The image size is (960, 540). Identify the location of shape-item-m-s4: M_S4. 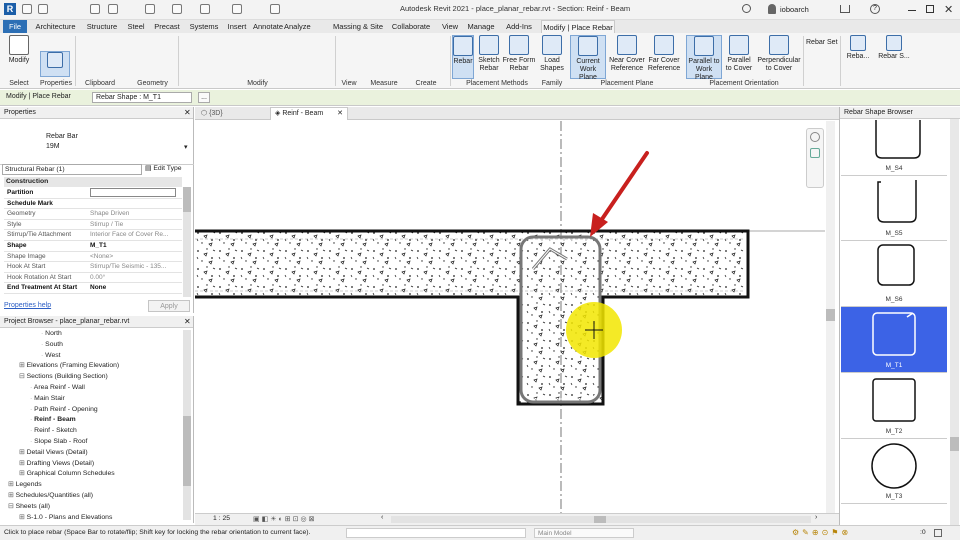
(894, 148).